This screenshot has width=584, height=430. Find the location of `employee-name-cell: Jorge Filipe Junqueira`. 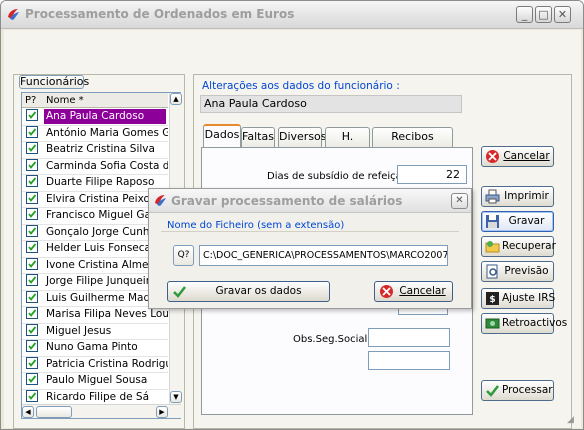

employee-name-cell: Jorge Filipe Junqueira is located at coordinates (101, 281).